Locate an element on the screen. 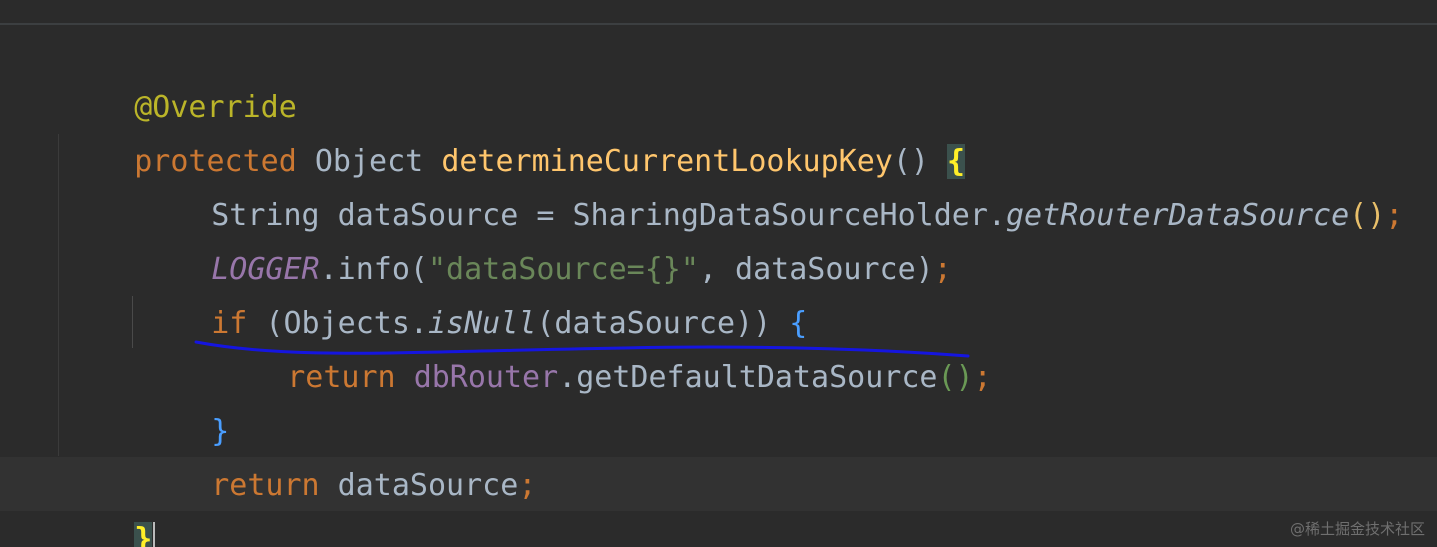 The height and width of the screenshot is (547, 1437). code-line-5: if (Objects.isNull(dataSource)) { is located at coordinates (473, 292).